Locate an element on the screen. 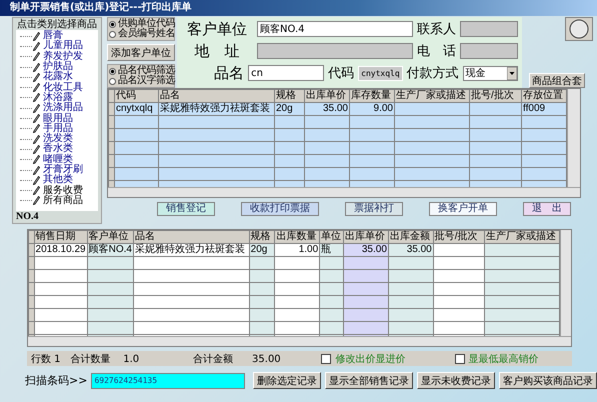 This screenshot has height=402, width=597. category-item: 所有商品 is located at coordinates (57, 201).